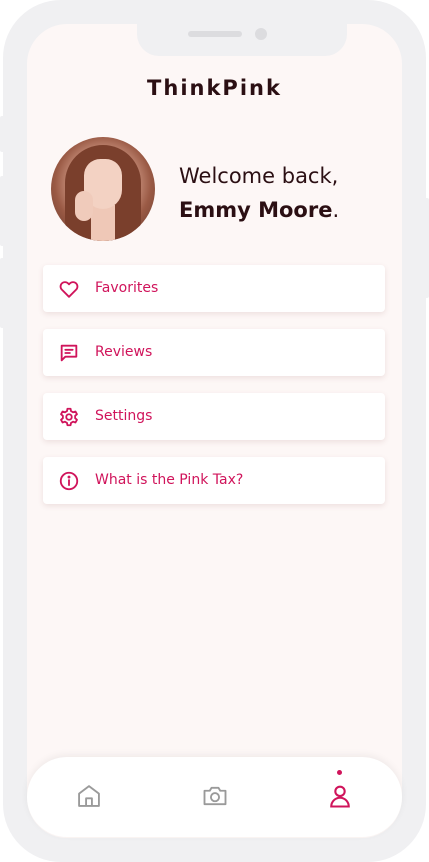  What do you see at coordinates (214, 352) in the screenshot?
I see `menu-item-reviews: Reviews` at bounding box center [214, 352].